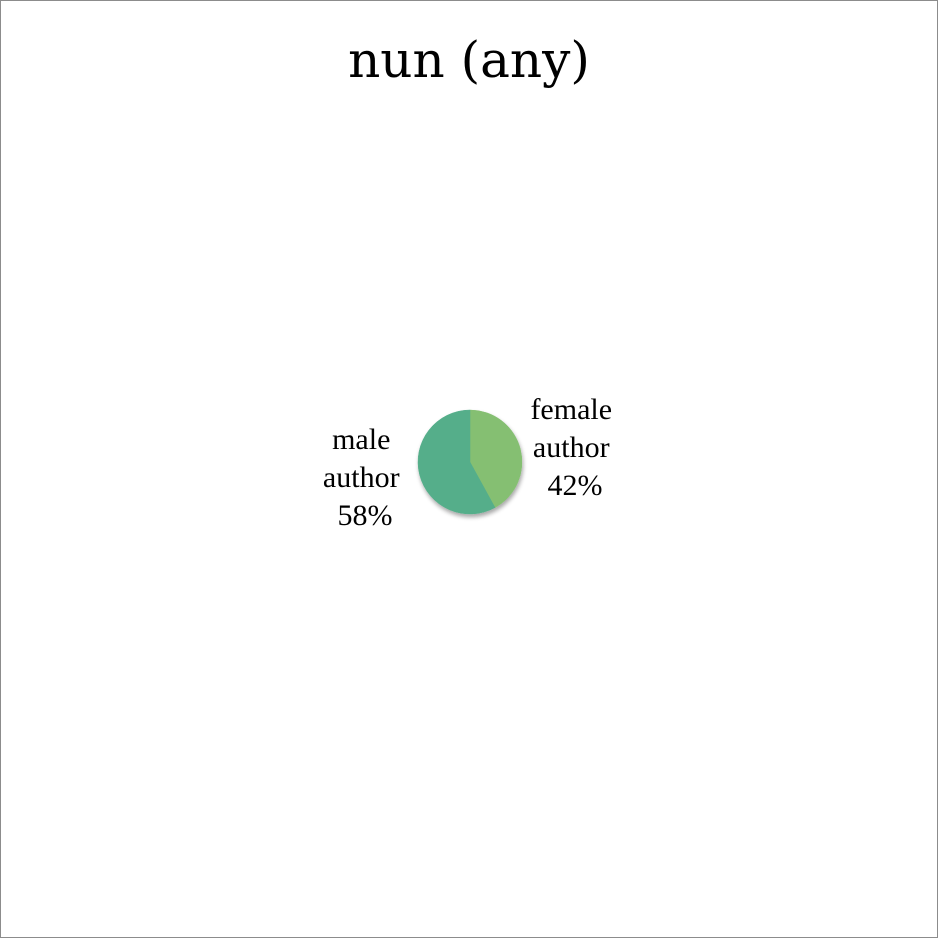 The height and width of the screenshot is (938, 938). What do you see at coordinates (470, 462) in the screenshot?
I see `pie-slices` at bounding box center [470, 462].